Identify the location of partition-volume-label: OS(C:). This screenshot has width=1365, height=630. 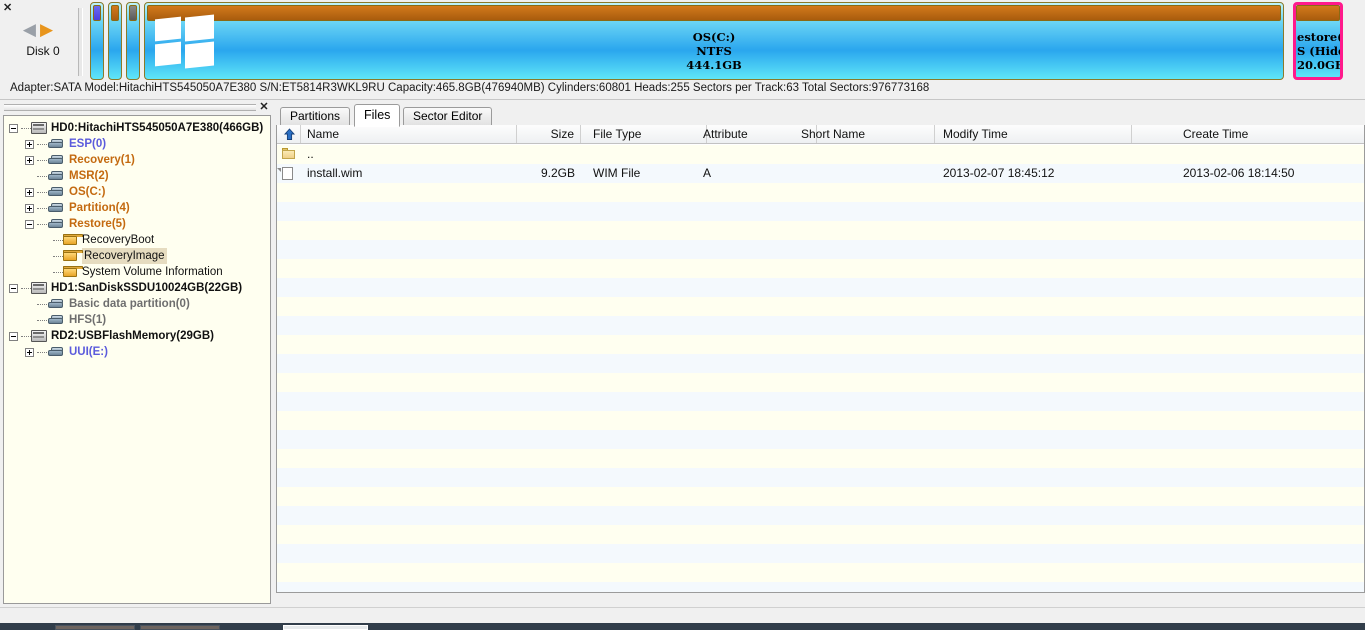
(714, 36).